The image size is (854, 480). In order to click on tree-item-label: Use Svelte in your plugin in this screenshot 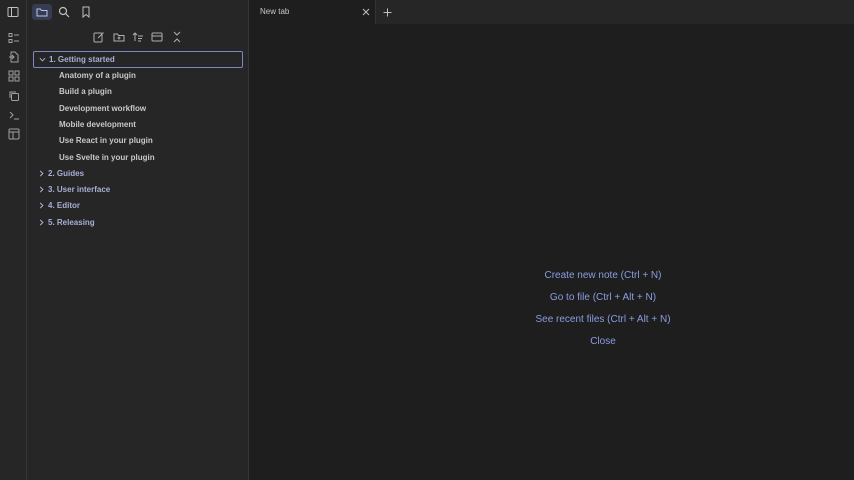, I will do `click(107, 157)`.